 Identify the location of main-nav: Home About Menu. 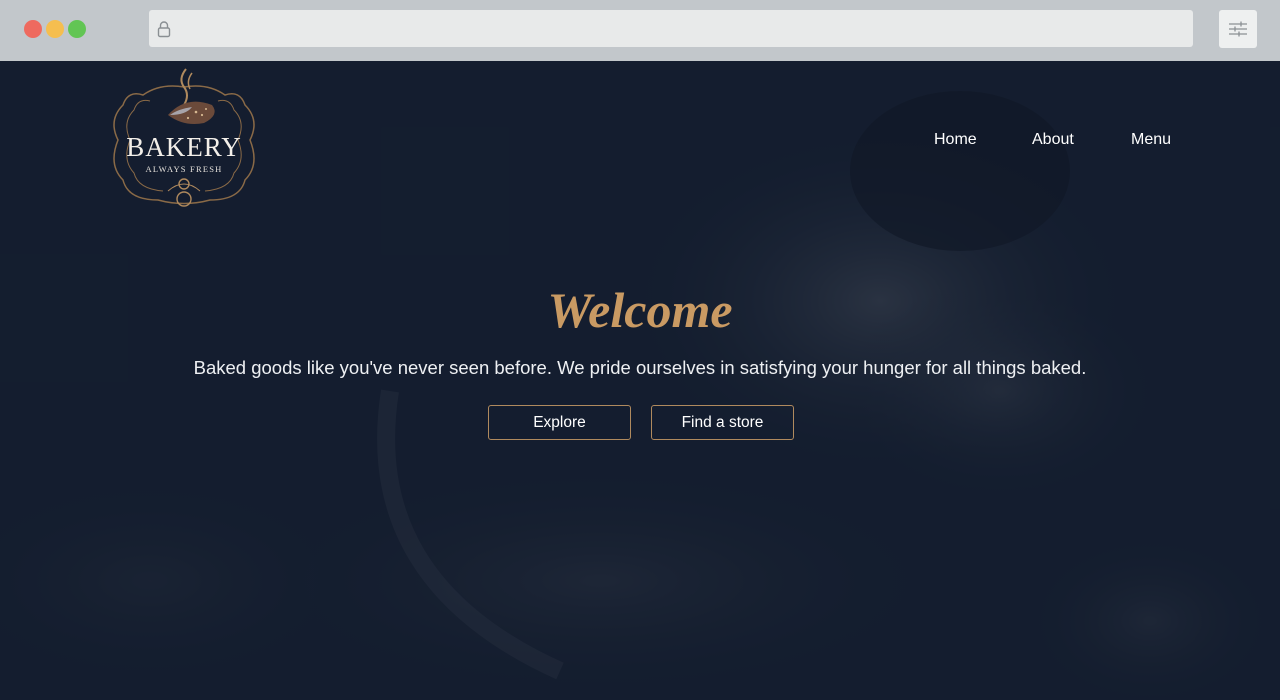
(640, 142).